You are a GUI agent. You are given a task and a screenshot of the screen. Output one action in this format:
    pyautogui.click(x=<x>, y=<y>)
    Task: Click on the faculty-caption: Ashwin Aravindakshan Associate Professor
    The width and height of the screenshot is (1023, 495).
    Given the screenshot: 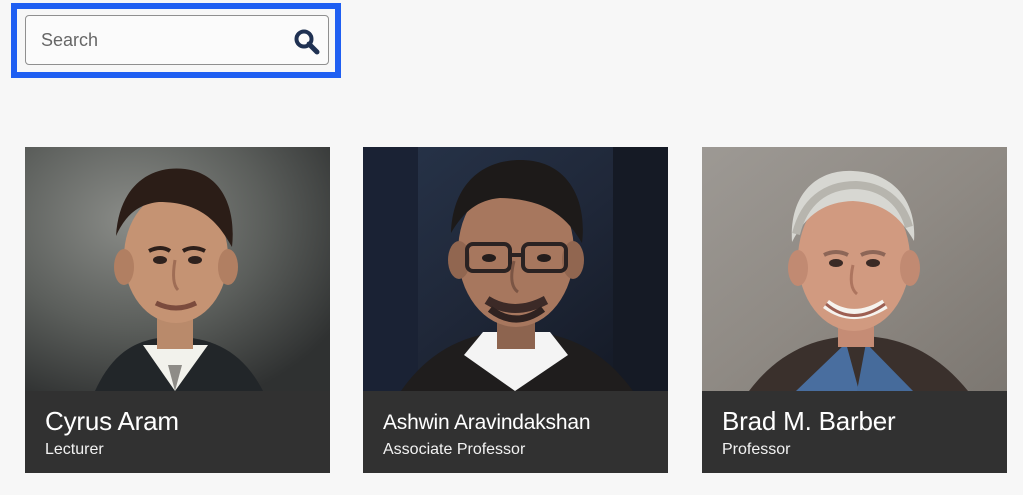 What is the action you would take?
    pyautogui.click(x=515, y=432)
    